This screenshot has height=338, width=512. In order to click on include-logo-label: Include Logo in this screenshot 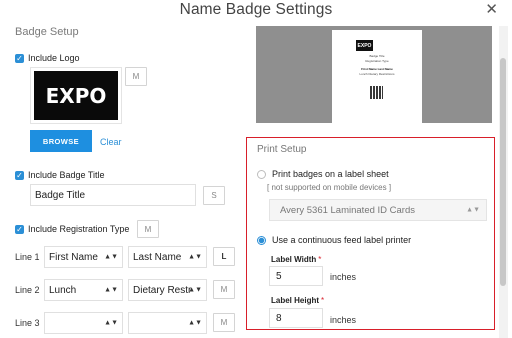, I will do `click(54, 58)`.